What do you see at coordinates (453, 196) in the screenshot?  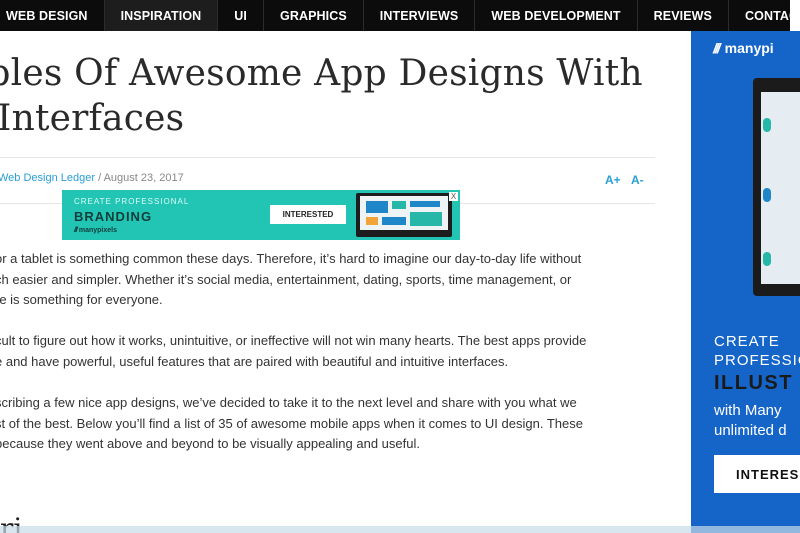 I see `ad-close-icon: X` at bounding box center [453, 196].